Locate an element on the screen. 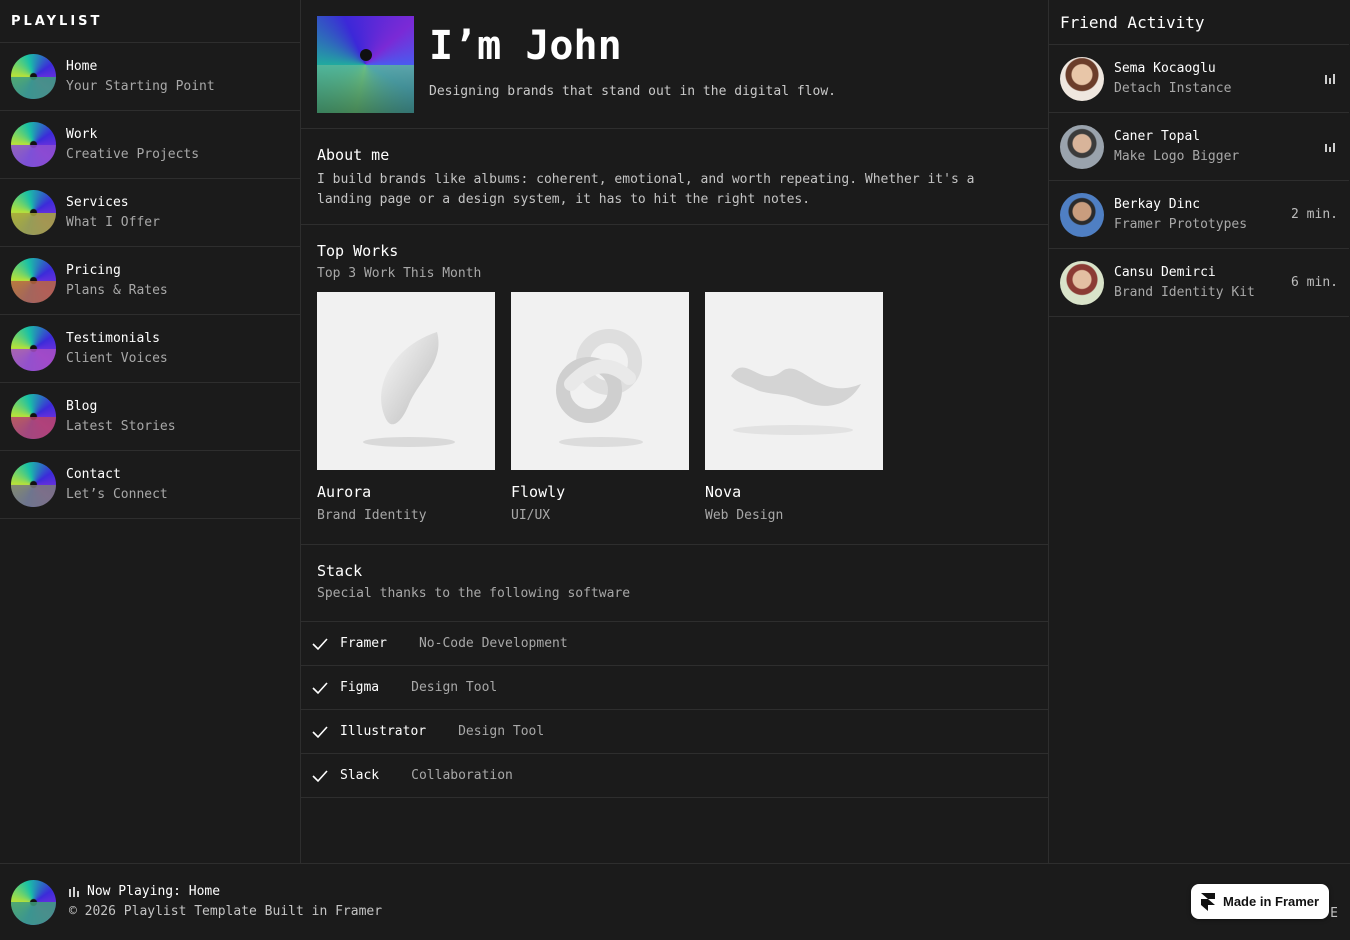 This screenshot has height=940, width=1350. friend-name: Berkay Dinc is located at coordinates (1157, 204).